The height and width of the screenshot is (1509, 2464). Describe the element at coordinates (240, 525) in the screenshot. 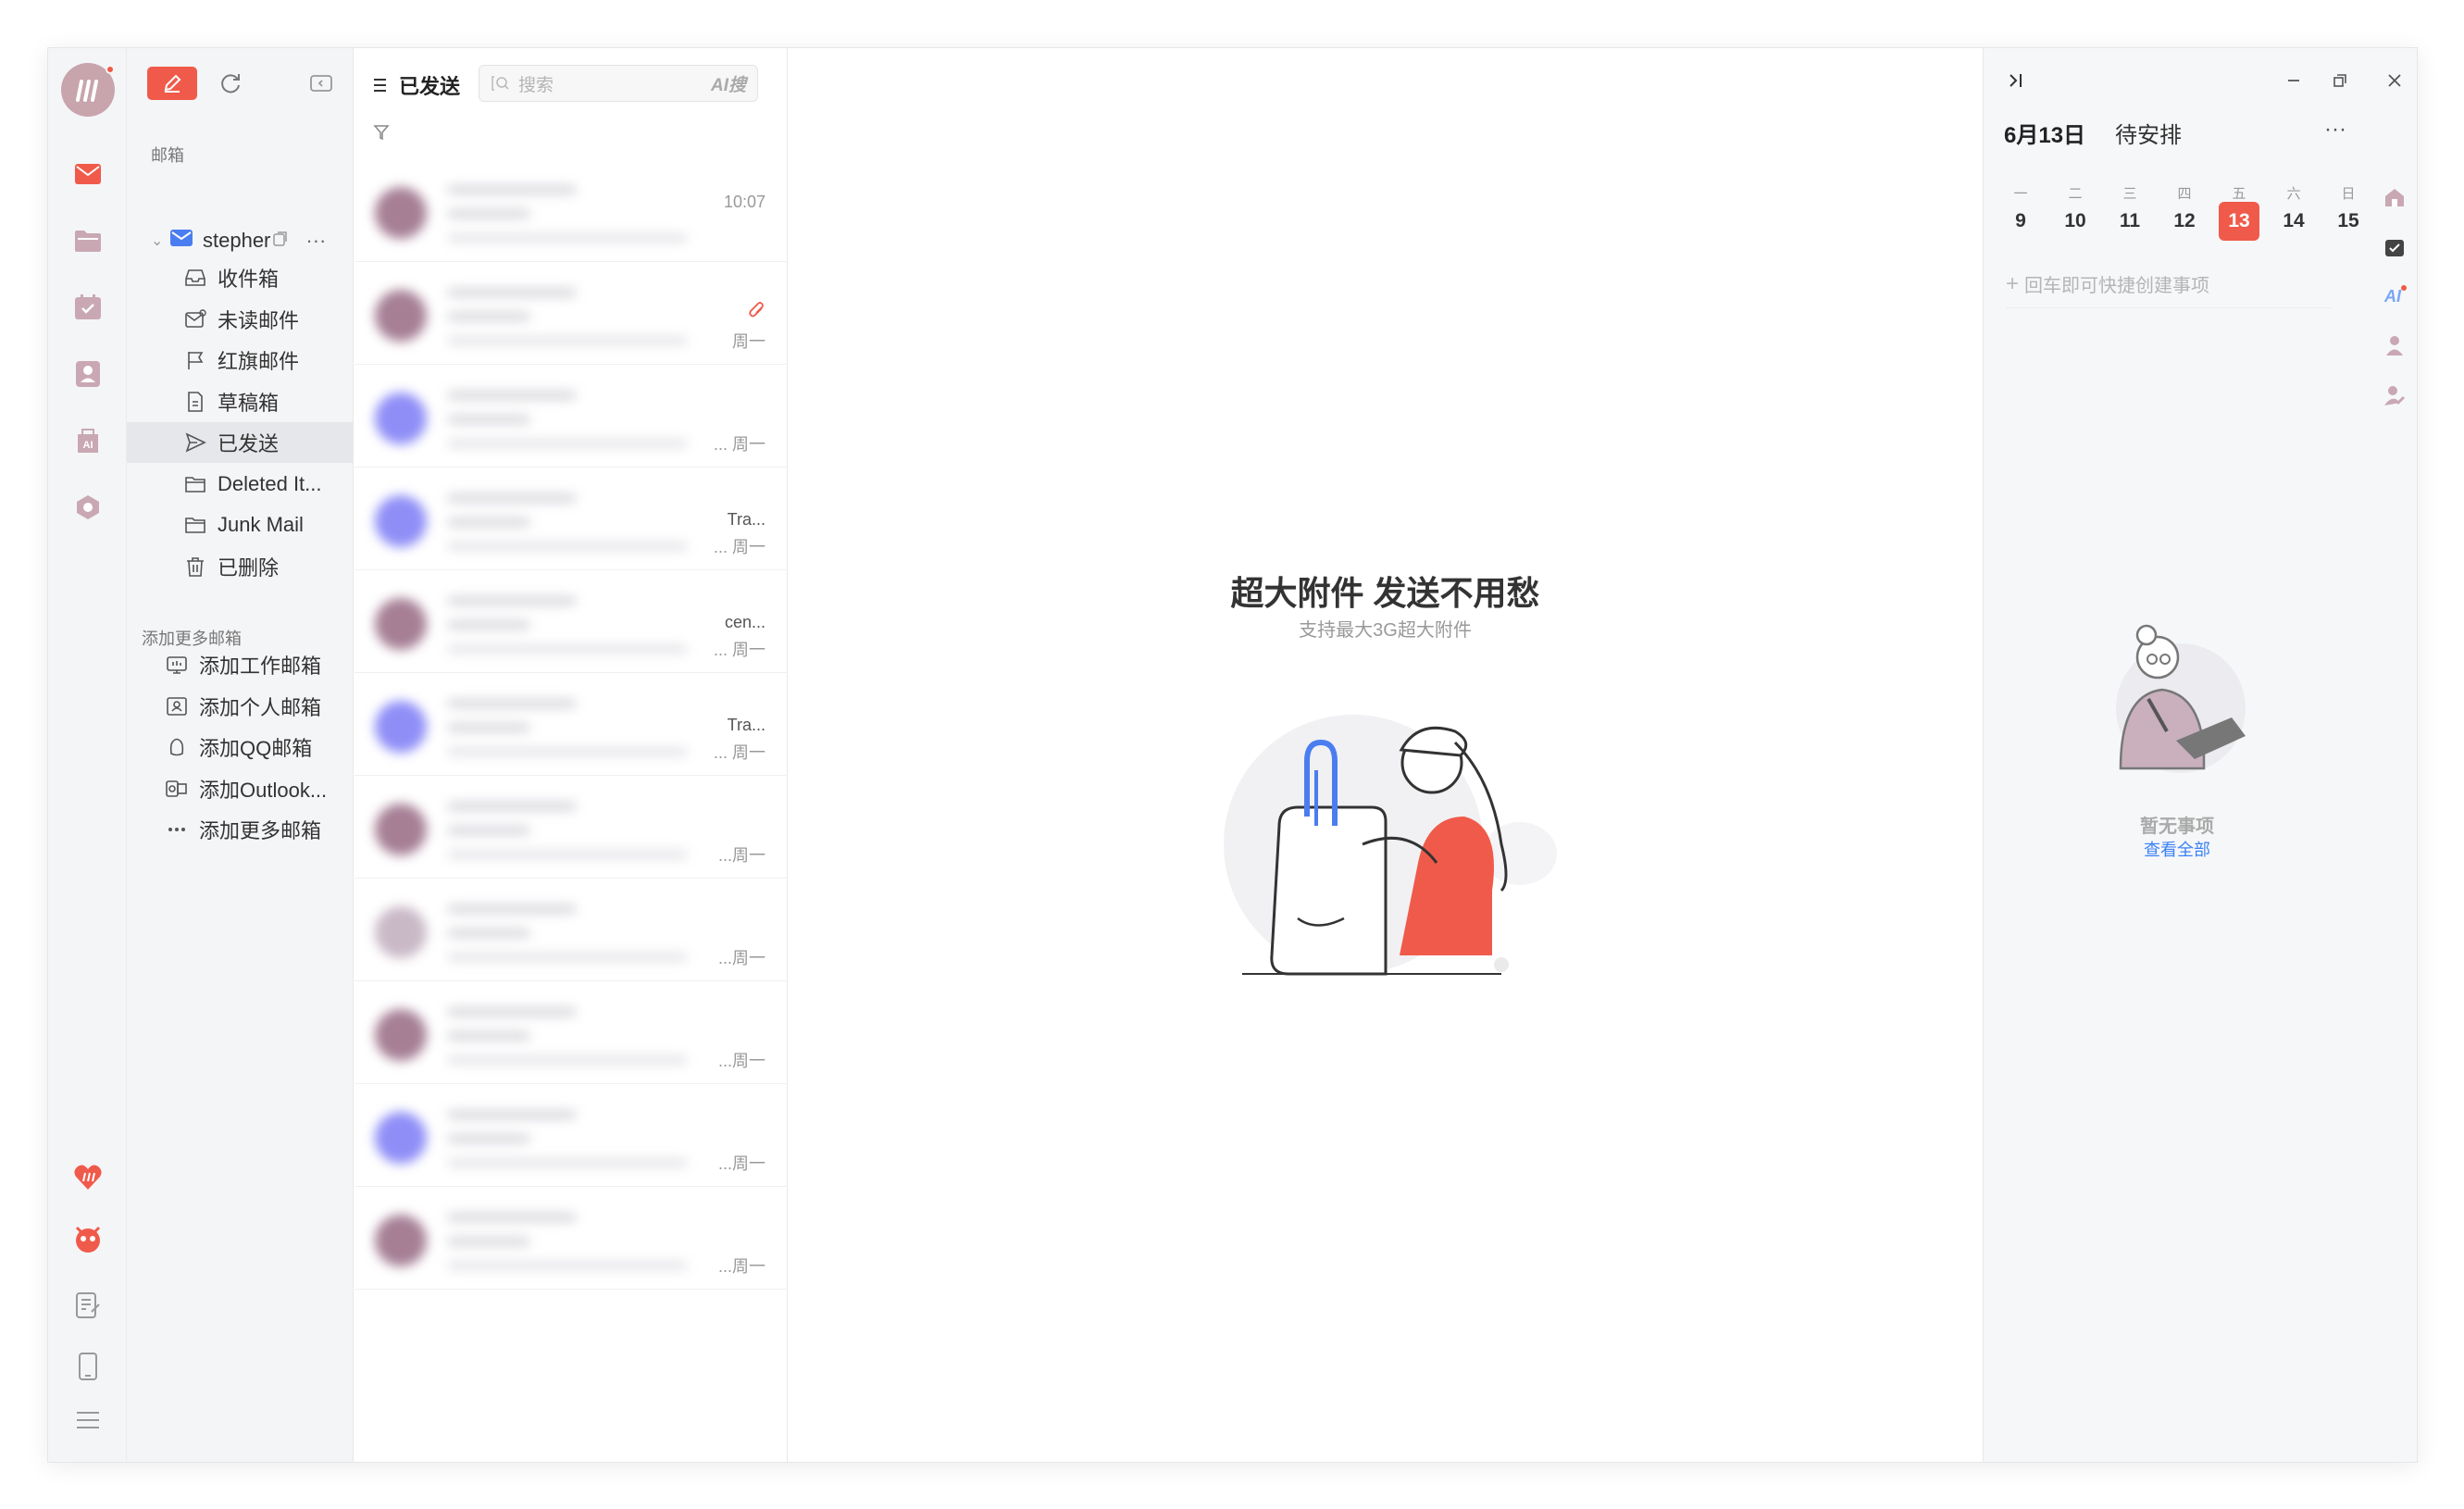

I see `folder-item: Junk Mail` at that location.